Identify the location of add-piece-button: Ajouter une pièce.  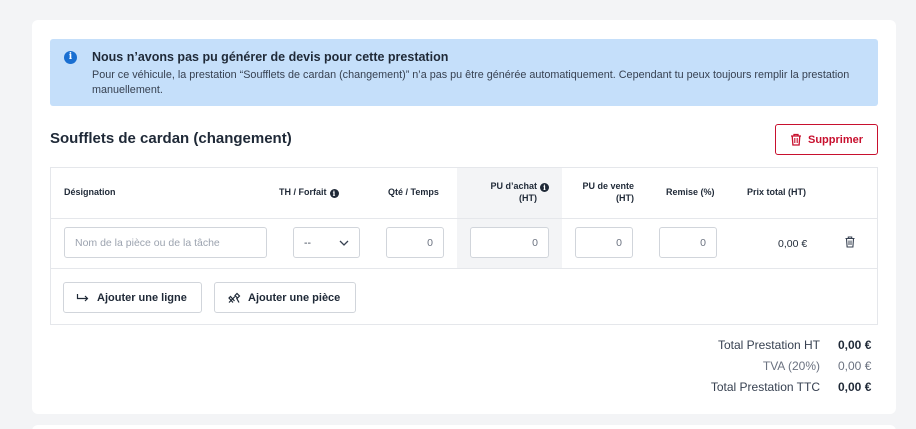
(285, 297).